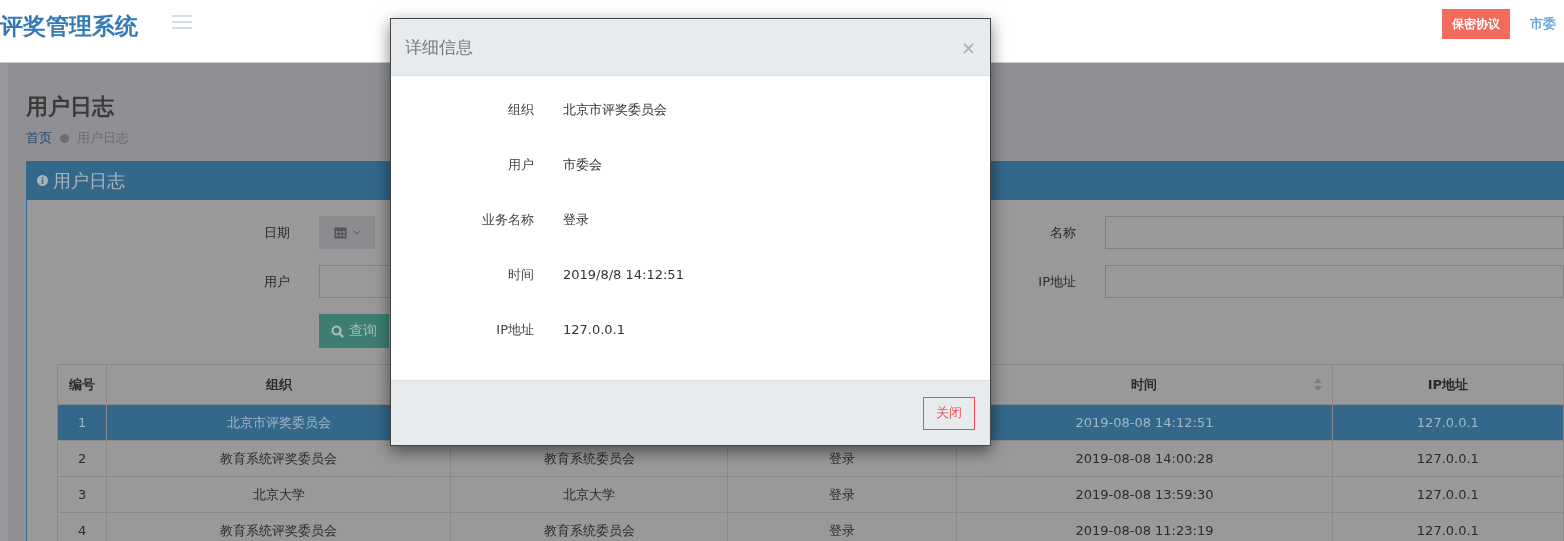 Image resolution: width=1564 pixels, height=541 pixels. What do you see at coordinates (39, 138) in the screenshot?
I see `breadcrumb-link: 首页` at bounding box center [39, 138].